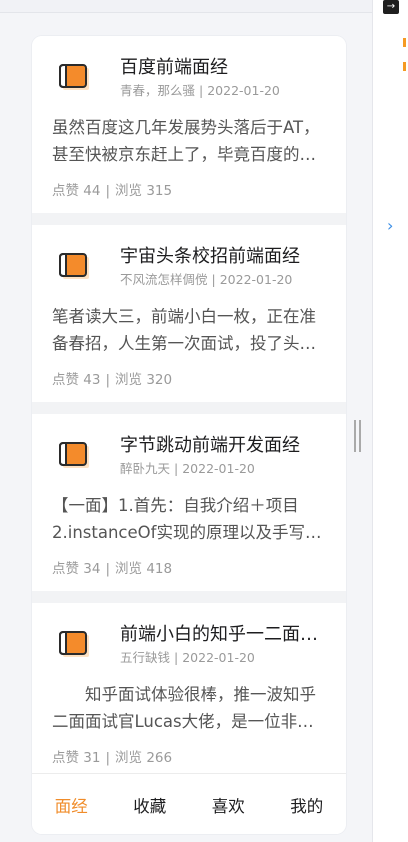 Image resolution: width=408 pixels, height=842 pixels. Describe the element at coordinates (112, 380) in the screenshot. I see `article-stats: 点赞 43 | 浏览 320` at that location.